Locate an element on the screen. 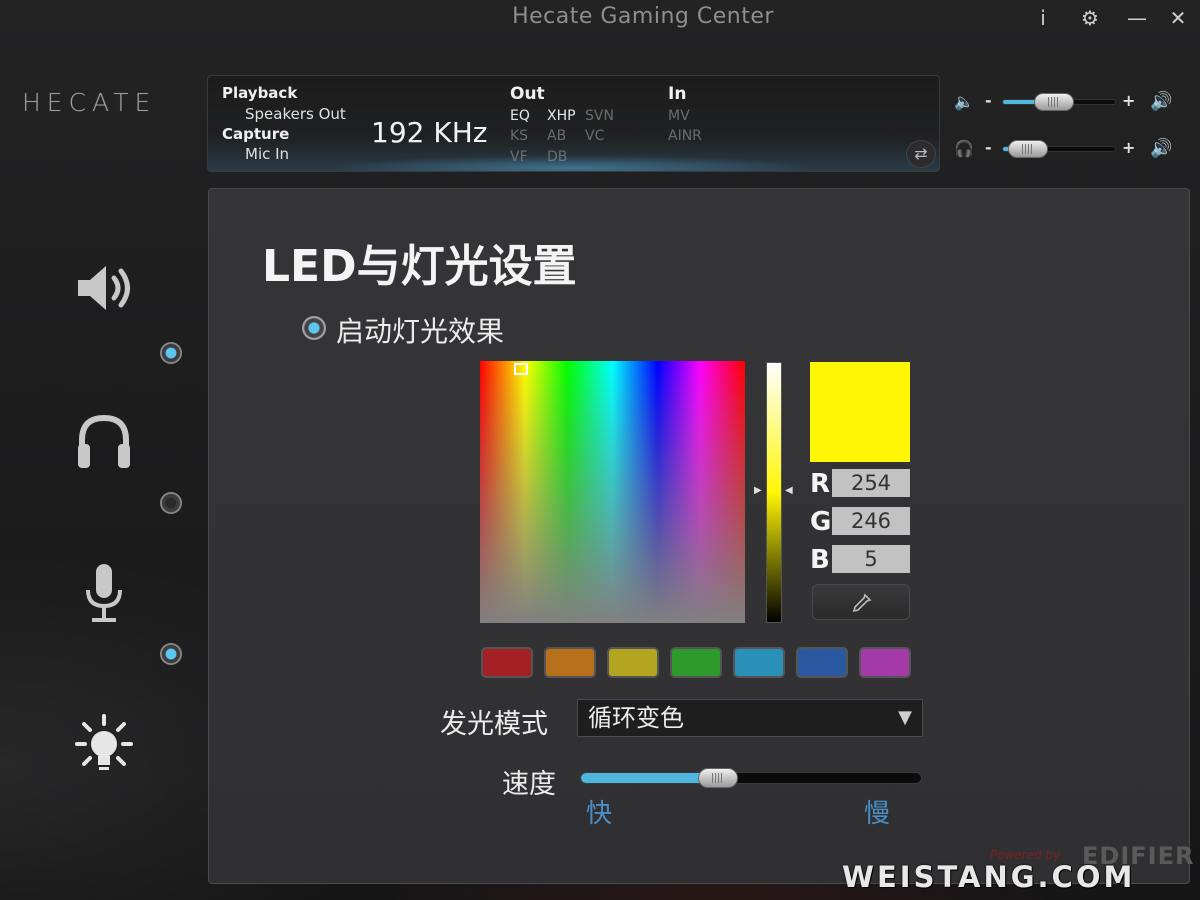 The image size is (1200, 900). color-spectrum-picker is located at coordinates (612, 492).